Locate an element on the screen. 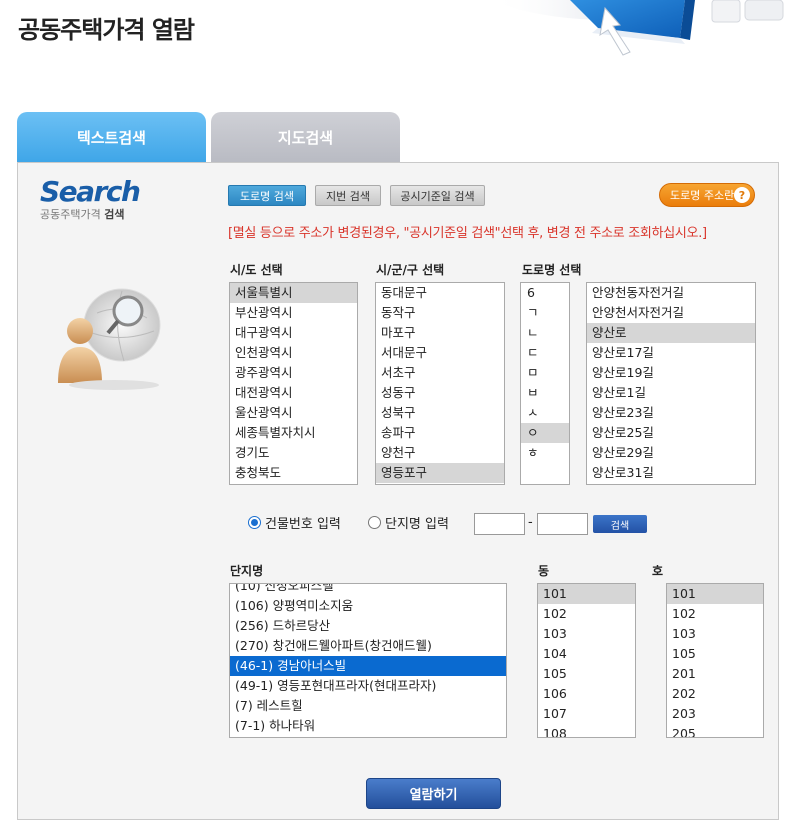 The height and width of the screenshot is (828, 795). roads-option: 양산로25길 is located at coordinates (671, 433).